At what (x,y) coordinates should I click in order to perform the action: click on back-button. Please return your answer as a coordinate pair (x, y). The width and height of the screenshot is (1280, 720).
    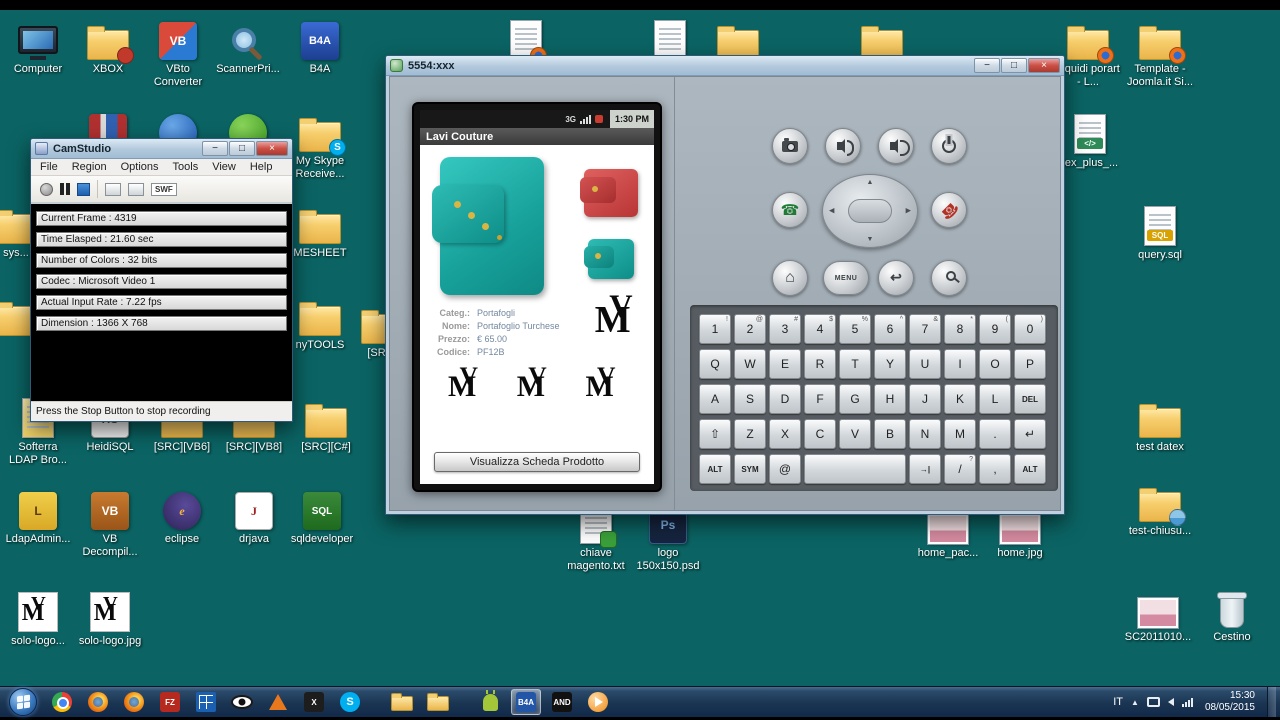
    Looking at the image, I should click on (896, 278).